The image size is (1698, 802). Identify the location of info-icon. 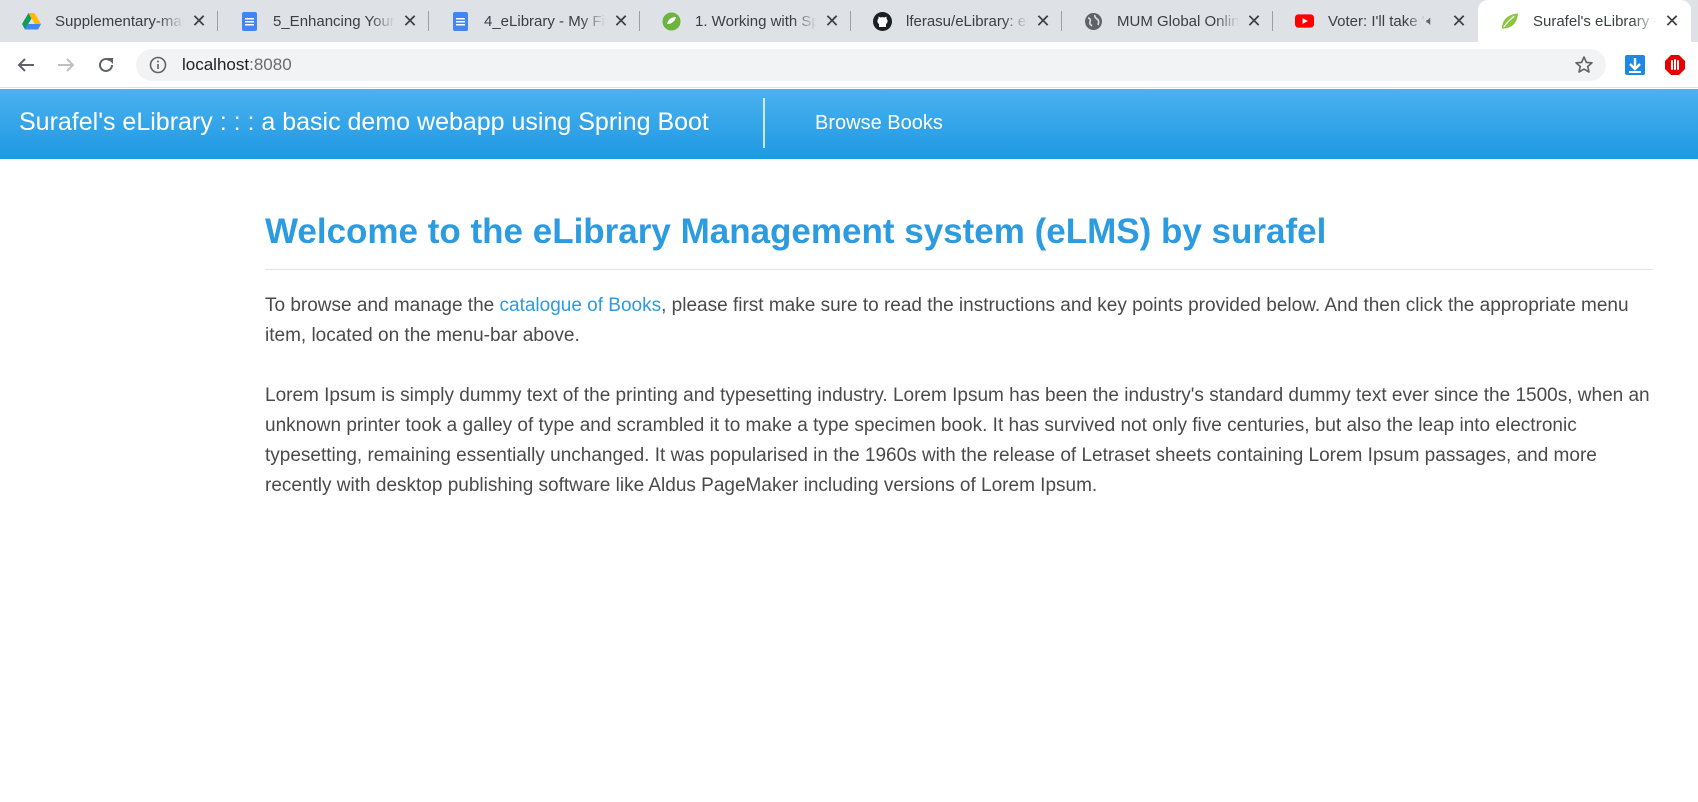
(158, 65).